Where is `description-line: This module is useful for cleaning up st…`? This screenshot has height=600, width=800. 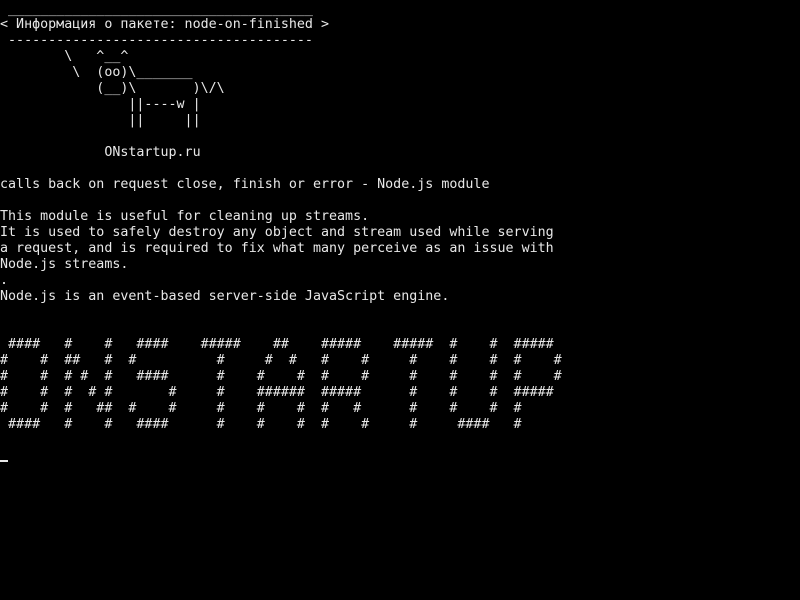
description-line: This module is useful for cleaning up st… is located at coordinates (185, 216).